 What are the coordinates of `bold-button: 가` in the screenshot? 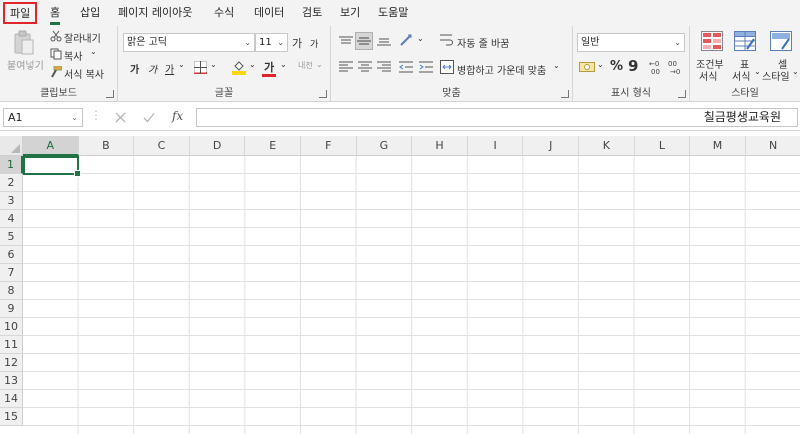 It's located at (134, 68).